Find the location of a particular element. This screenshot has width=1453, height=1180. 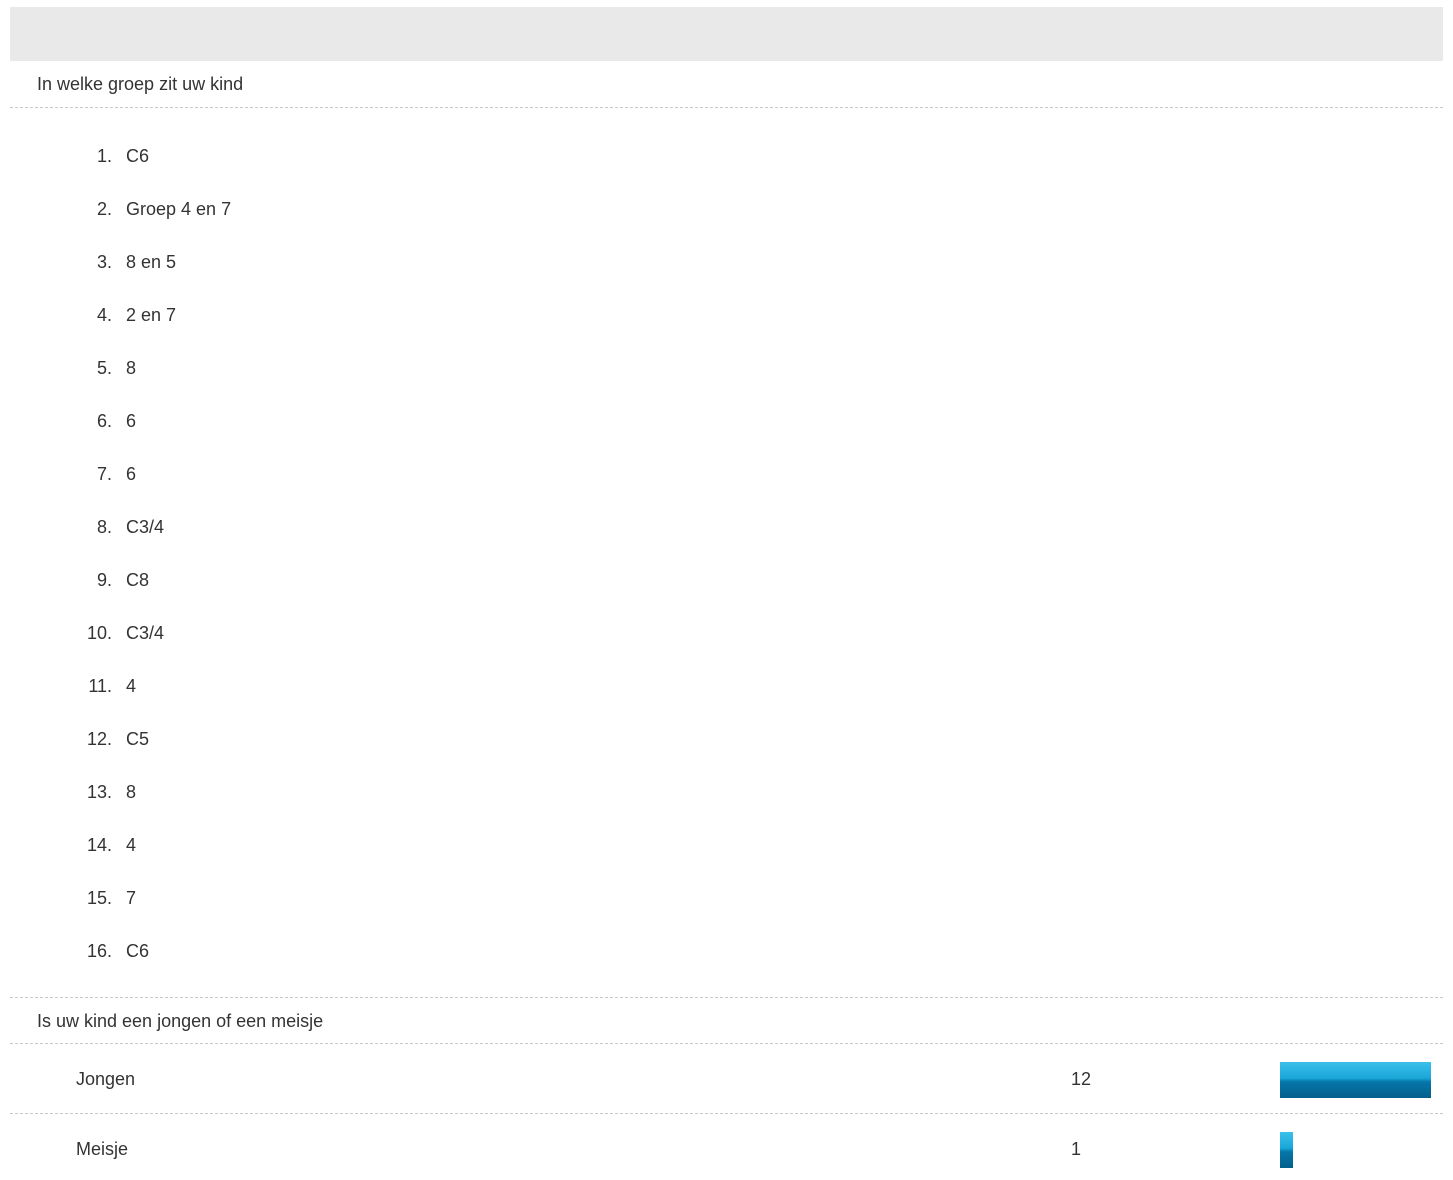

header-band is located at coordinates (726, 34).